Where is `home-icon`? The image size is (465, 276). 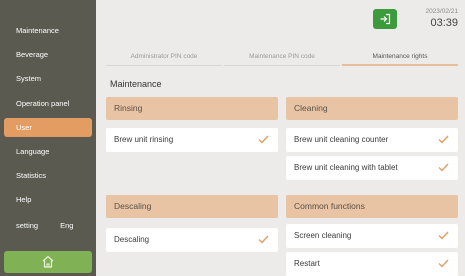
home-icon is located at coordinates (48, 261).